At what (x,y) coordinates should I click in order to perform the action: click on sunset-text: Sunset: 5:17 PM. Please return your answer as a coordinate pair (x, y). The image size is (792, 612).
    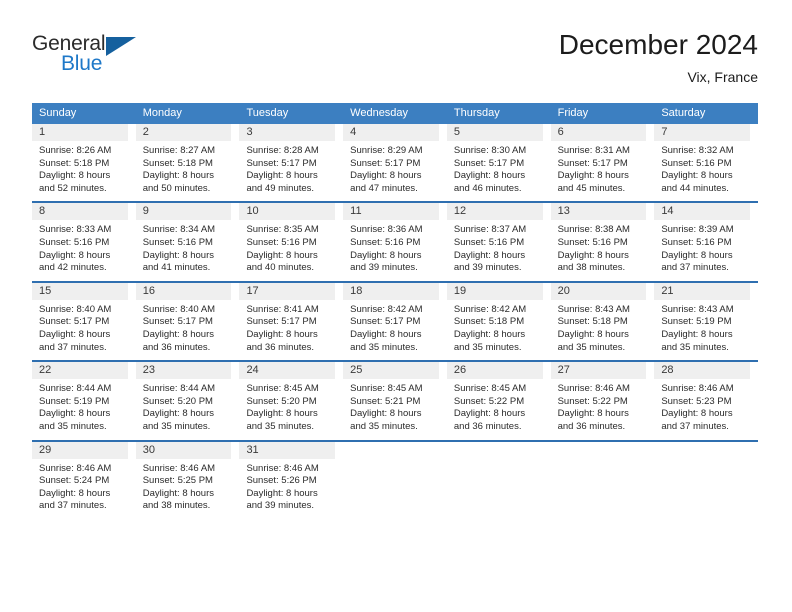
    Looking at the image, I should click on (281, 322).